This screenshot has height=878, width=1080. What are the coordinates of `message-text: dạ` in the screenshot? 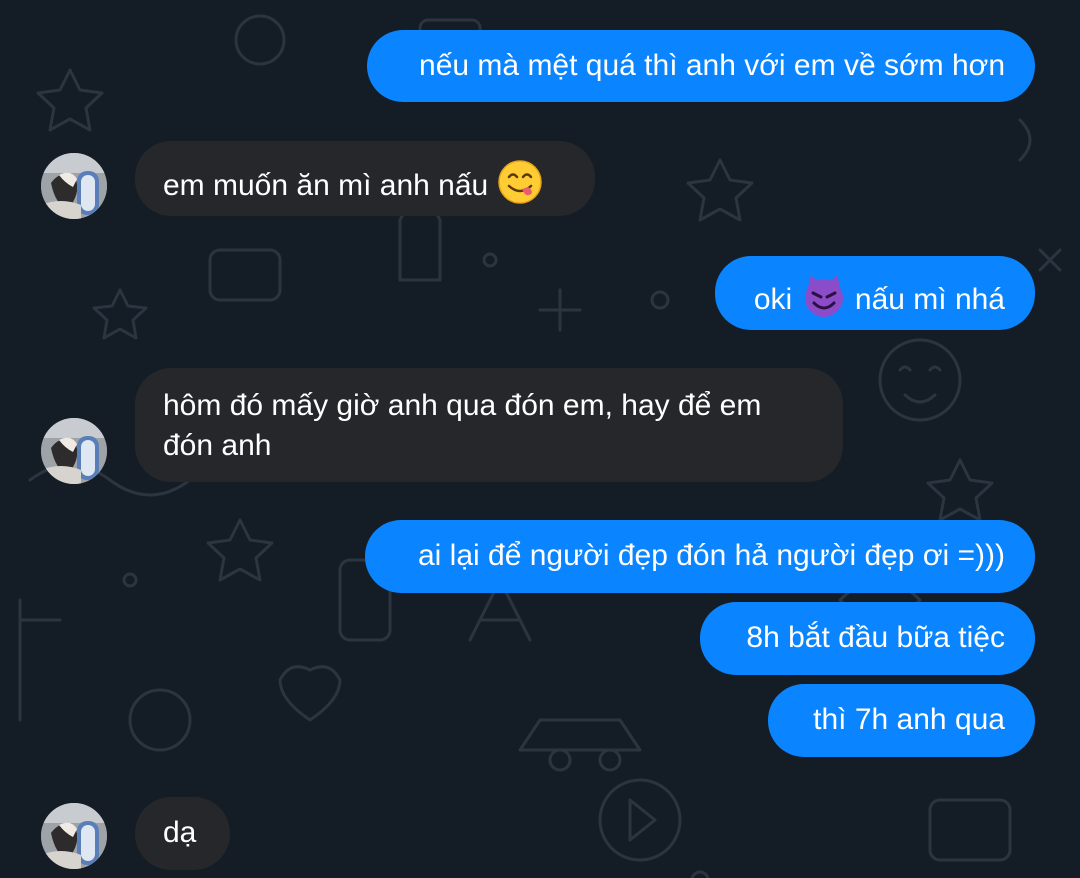 It's located at (180, 832).